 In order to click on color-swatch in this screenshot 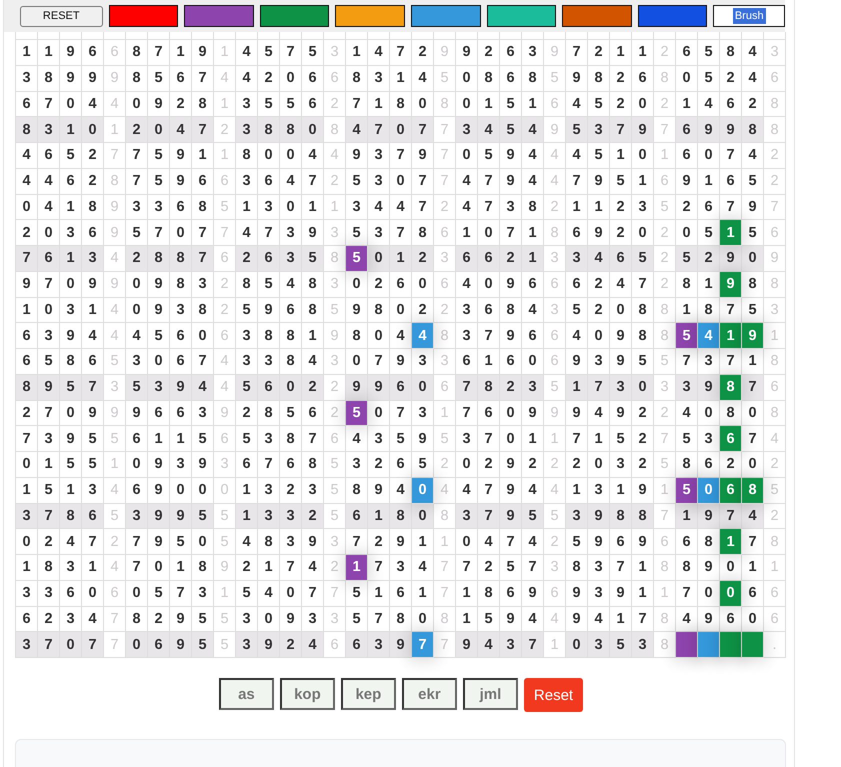, I will do `click(521, 16)`.